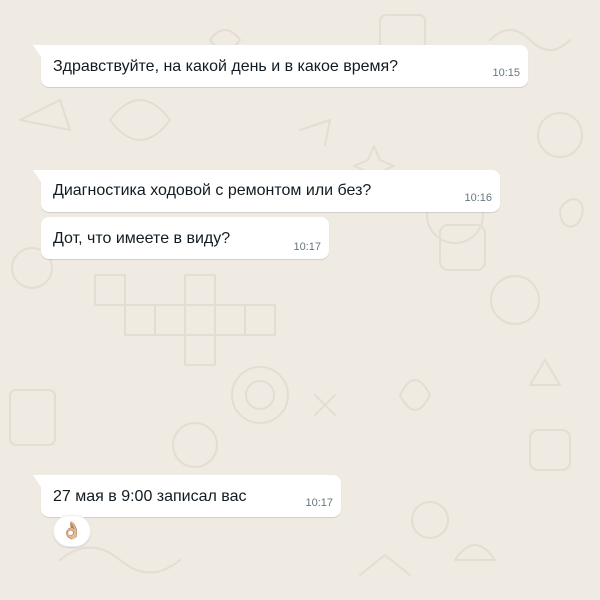 The image size is (600, 600). What do you see at coordinates (506, 73) in the screenshot?
I see `message-time: 10:15` at bounding box center [506, 73].